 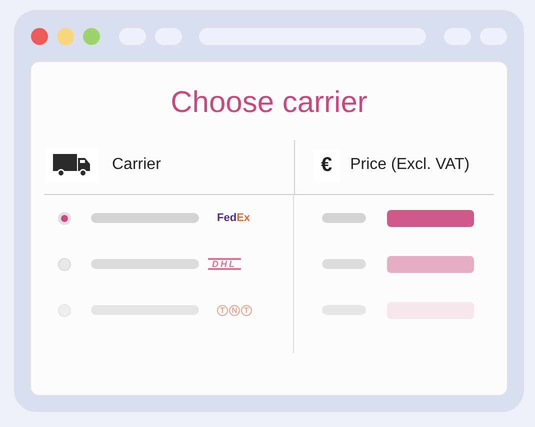 I want to click on truck-icon, so click(x=72, y=165).